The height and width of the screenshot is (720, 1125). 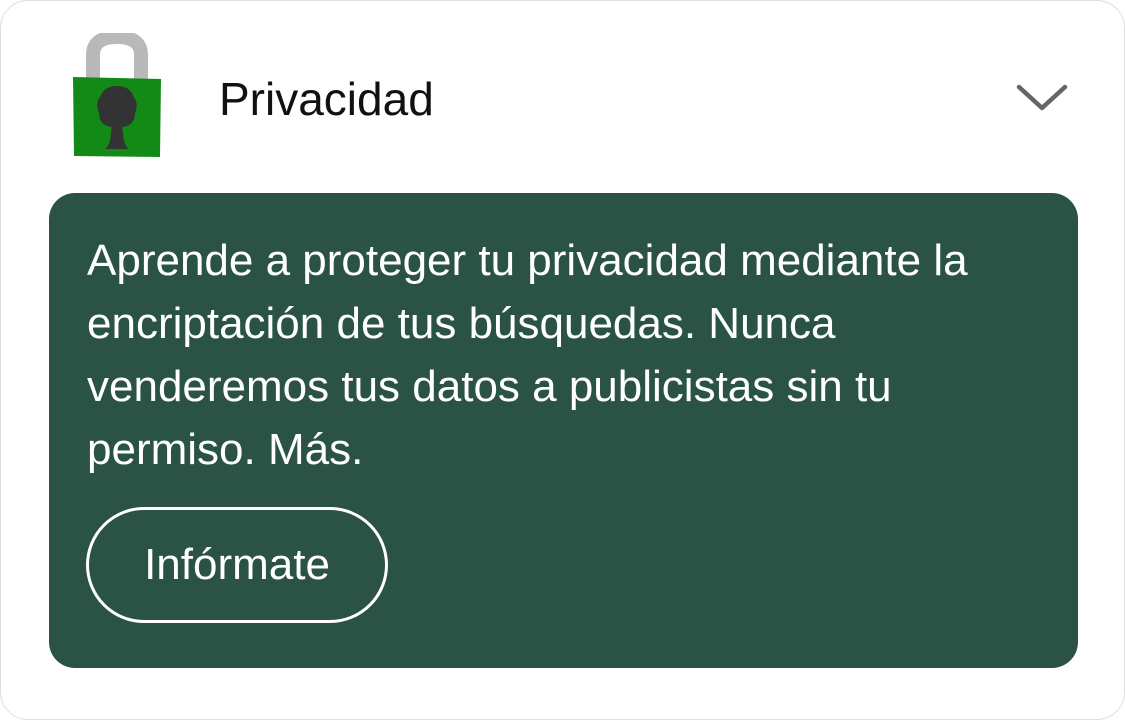 I want to click on learn-more-button: Infórmate, so click(x=237, y=565).